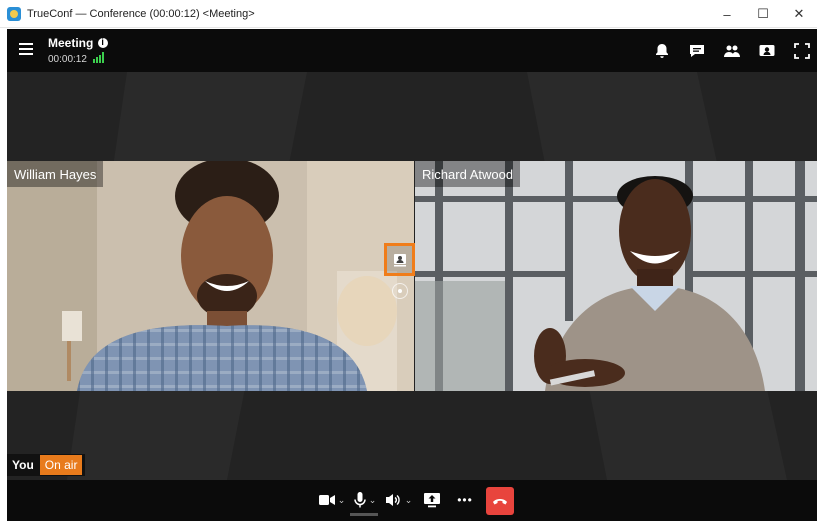  I want to click on conference-header: Meeting 00:00:12, so click(412, 50).